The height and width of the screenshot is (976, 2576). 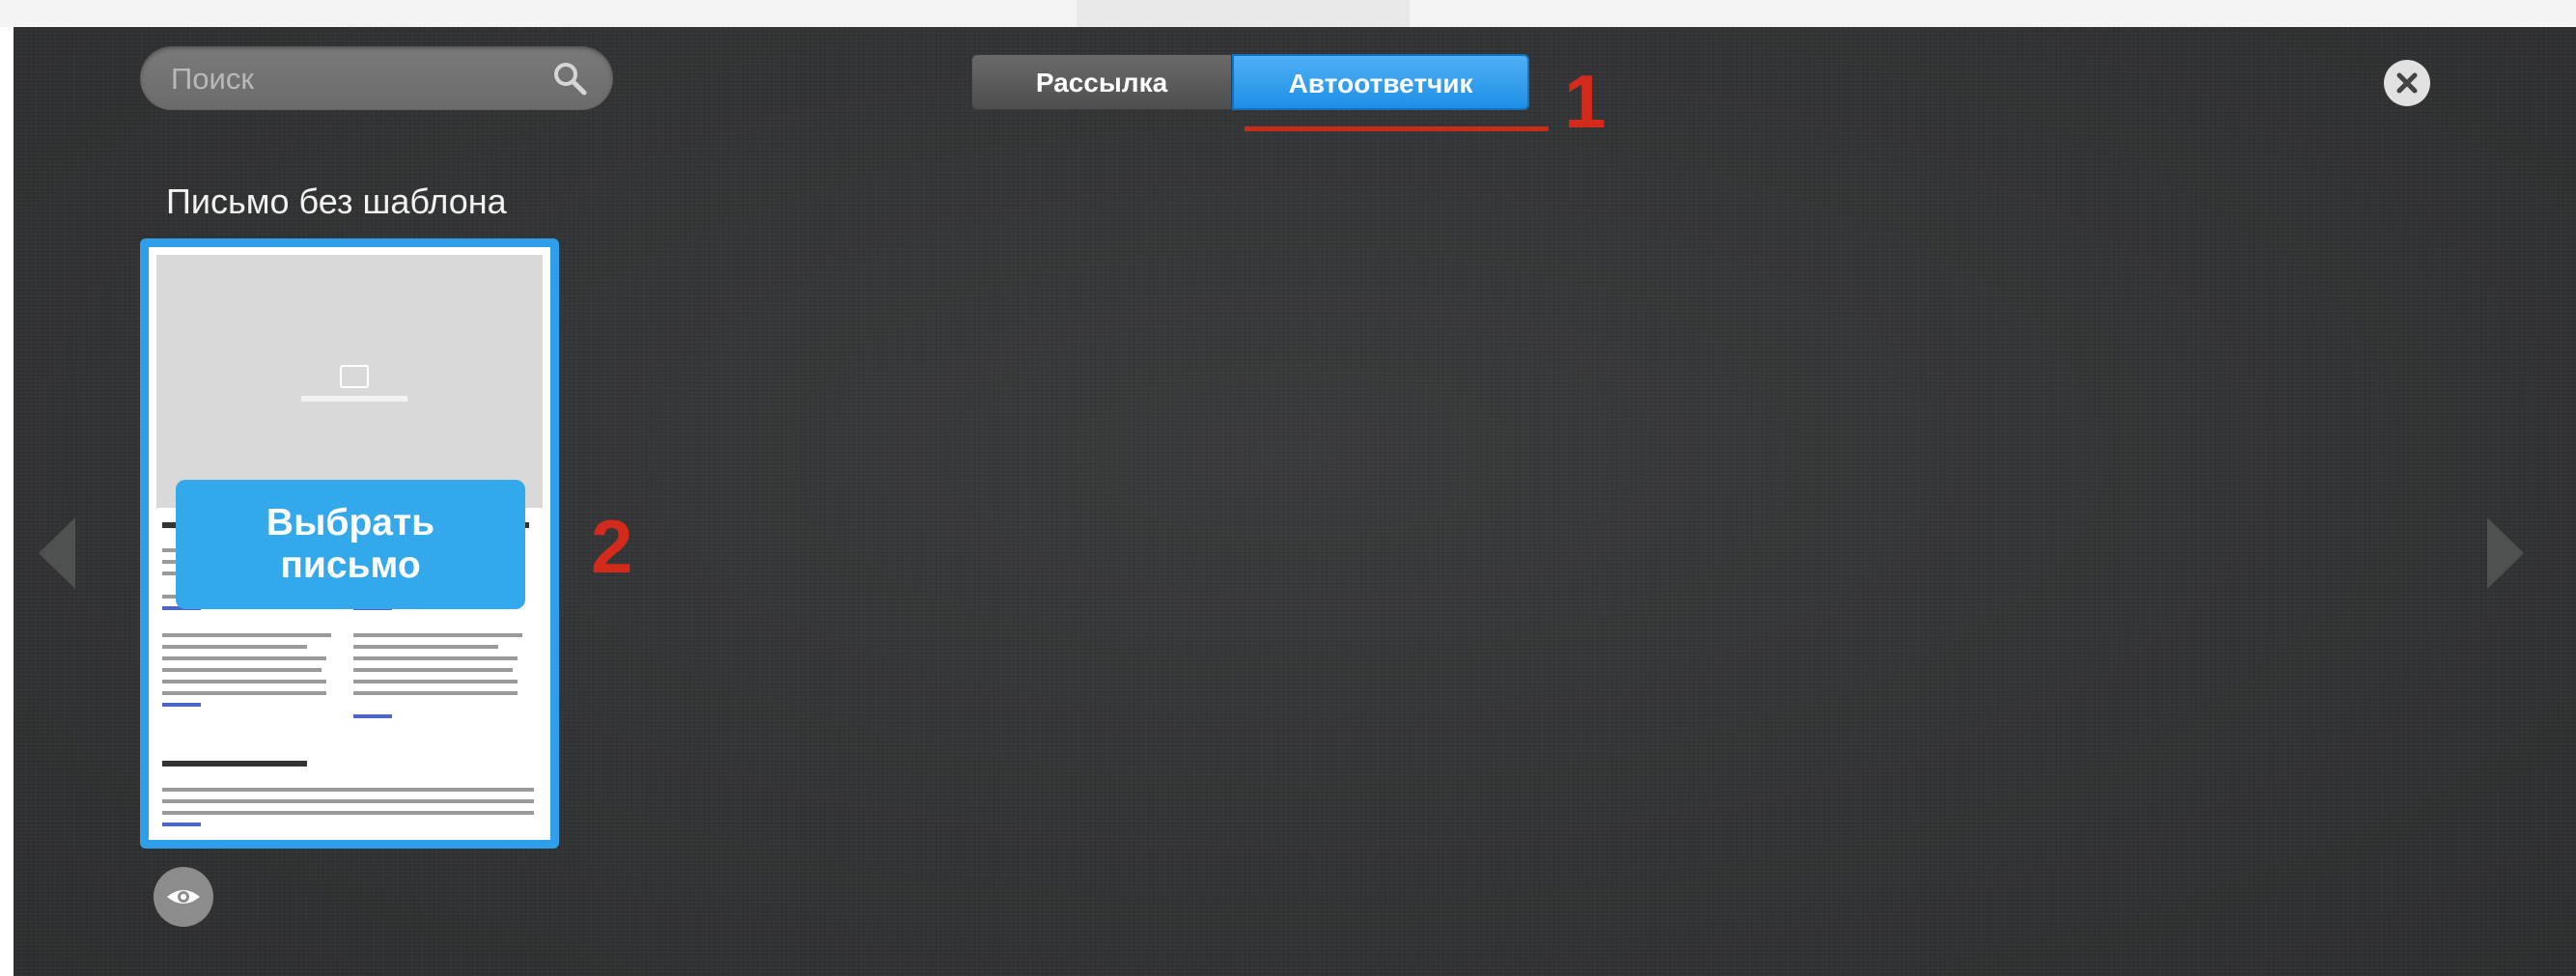 I want to click on image-placeholder-icon, so click(x=355, y=377).